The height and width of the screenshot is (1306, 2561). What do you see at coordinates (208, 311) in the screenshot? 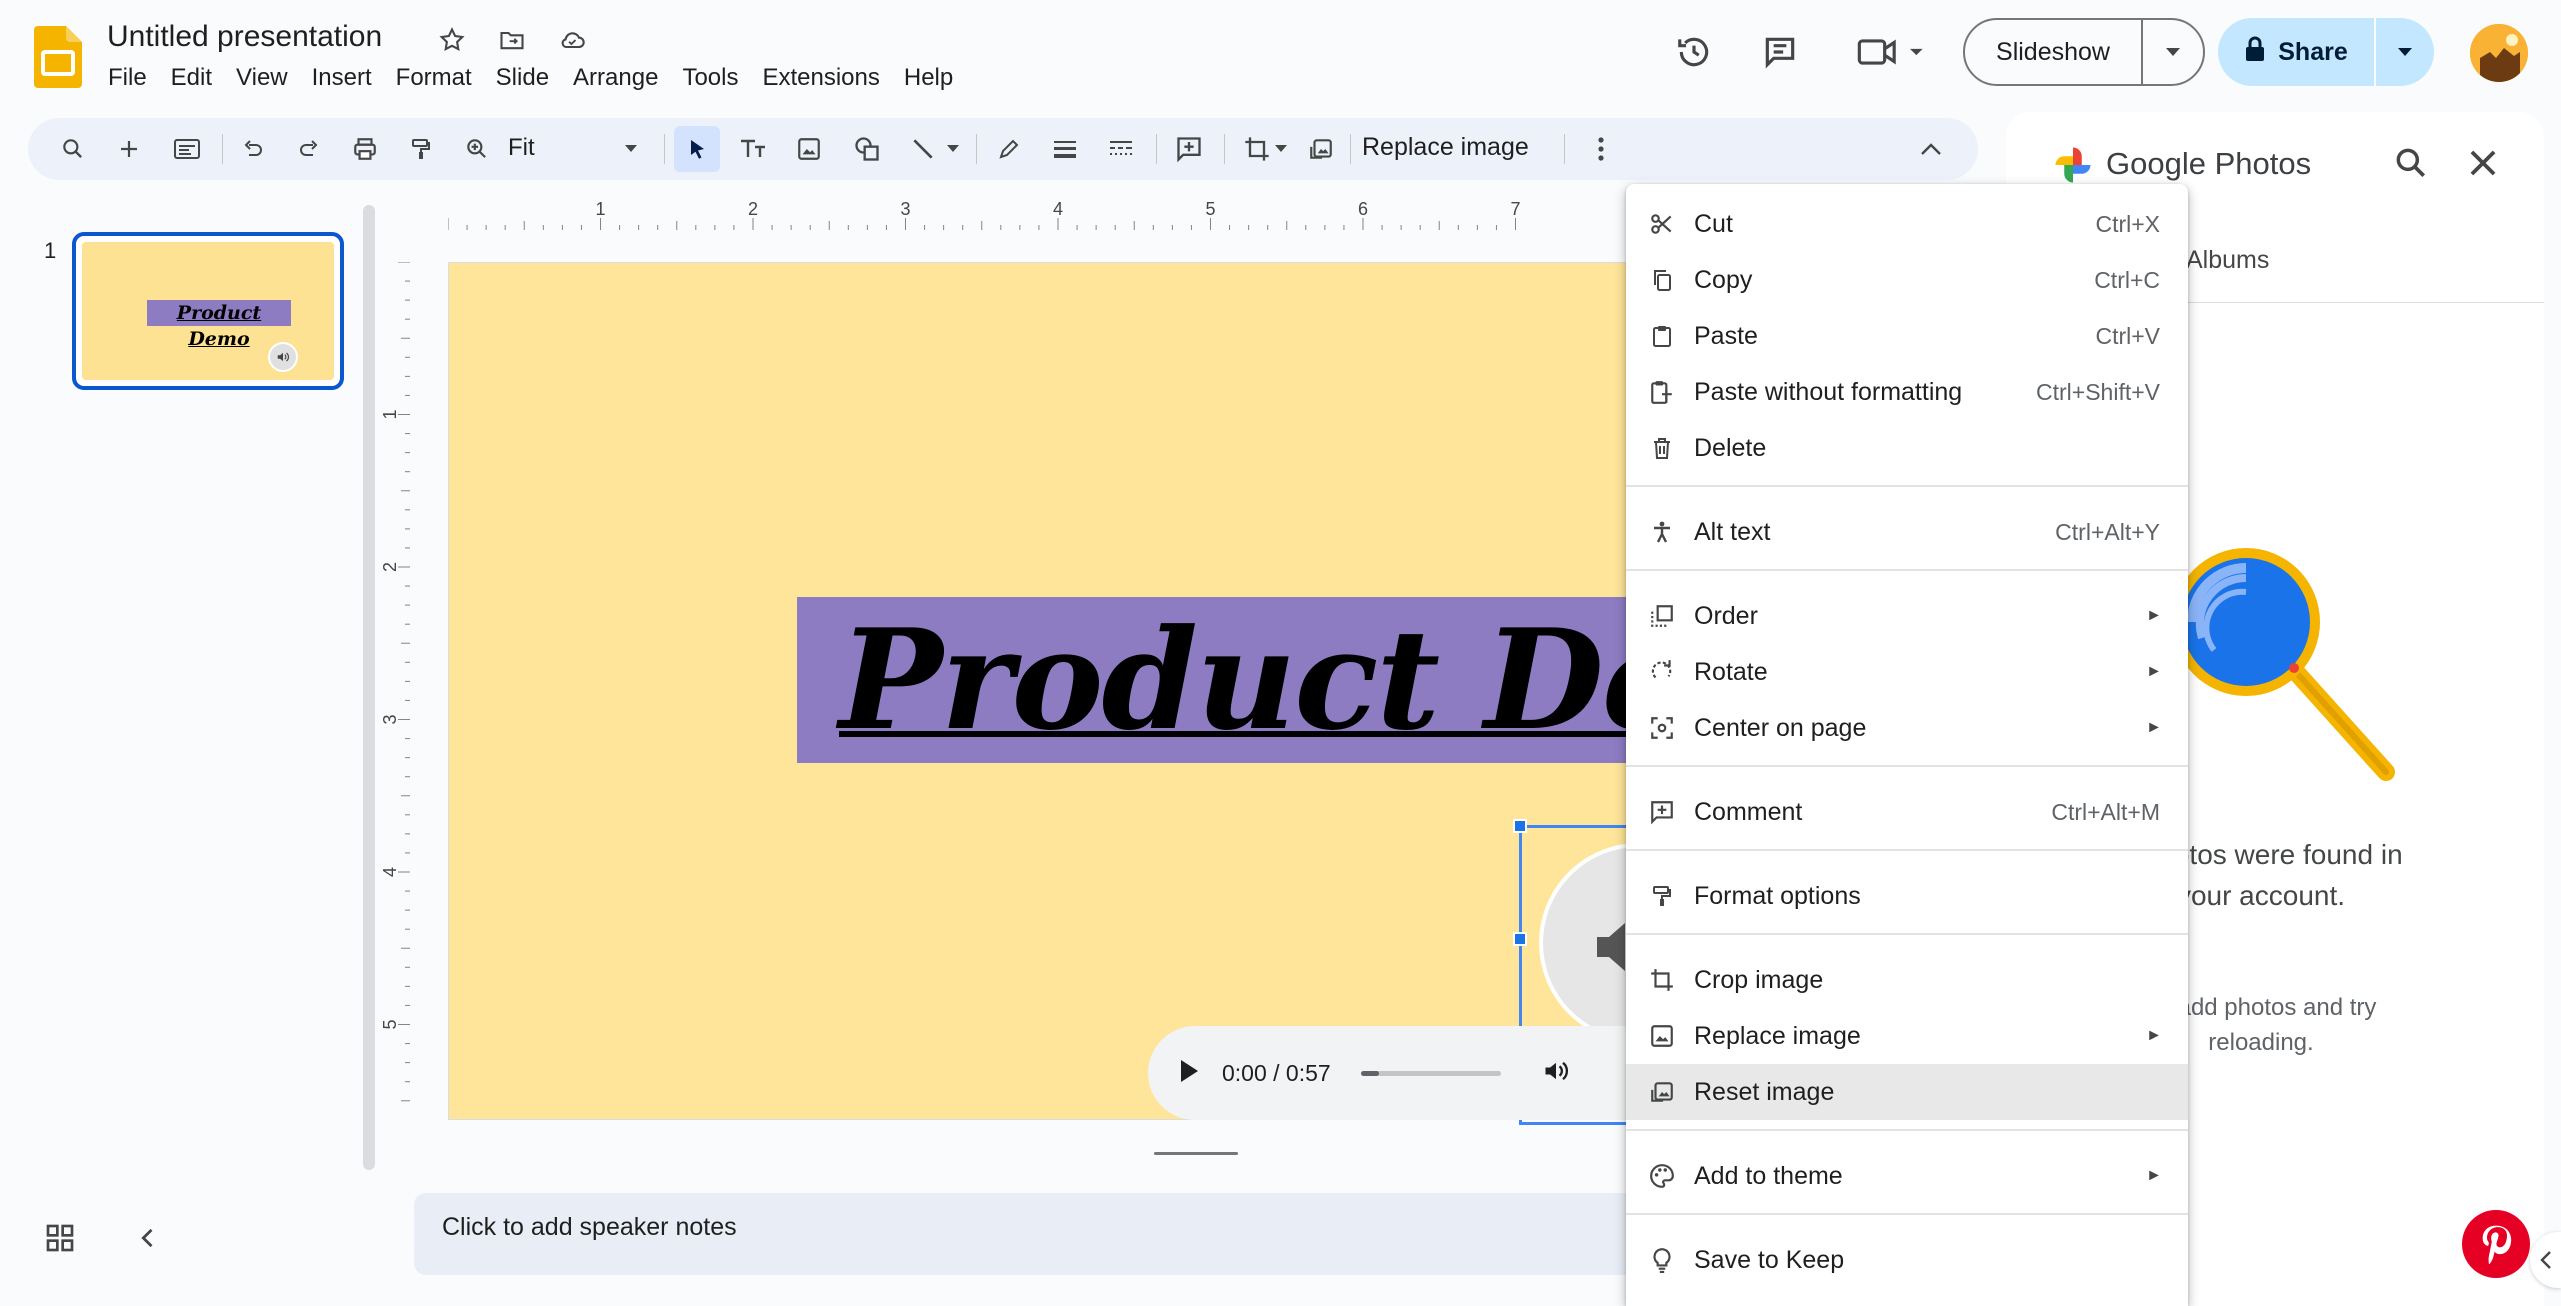
I see `slide-thumbnail: Product Demo` at bounding box center [208, 311].